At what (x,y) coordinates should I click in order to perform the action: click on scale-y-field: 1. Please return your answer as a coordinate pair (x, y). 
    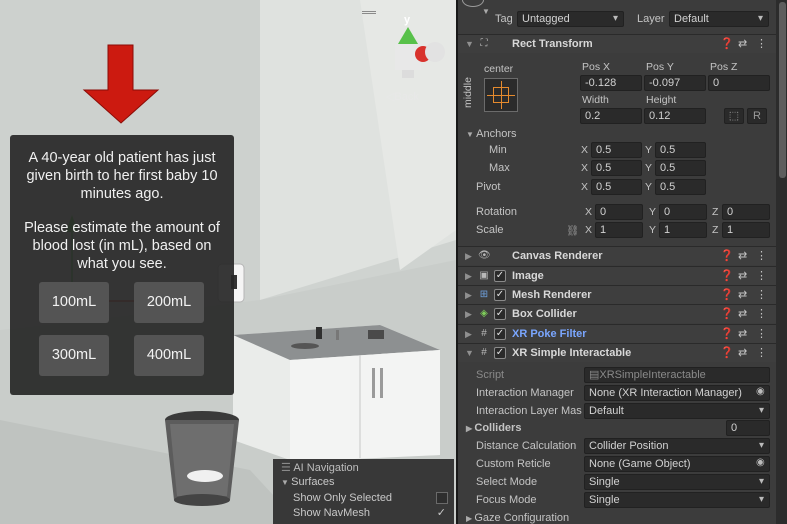
    Looking at the image, I should click on (683, 230).